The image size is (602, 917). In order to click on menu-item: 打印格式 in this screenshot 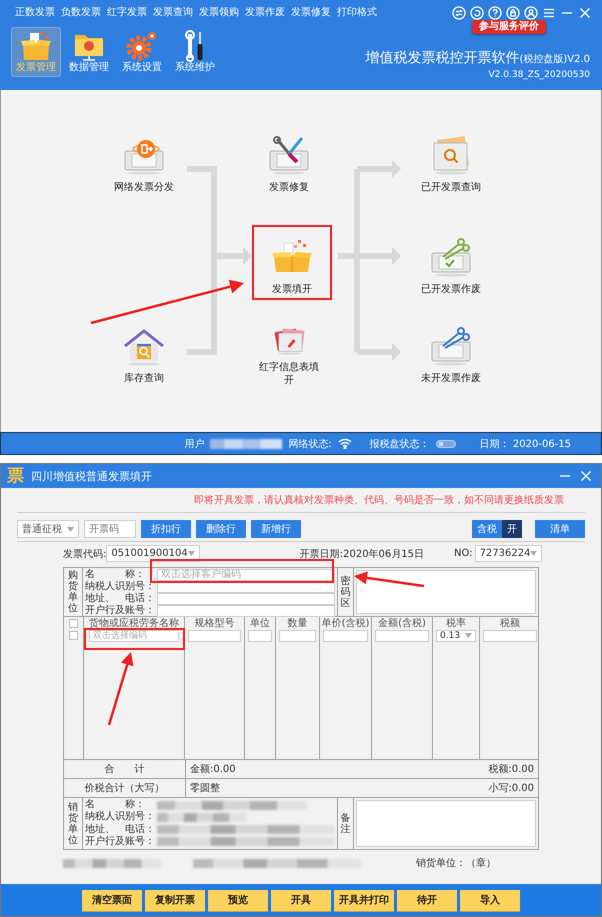, I will do `click(357, 13)`.